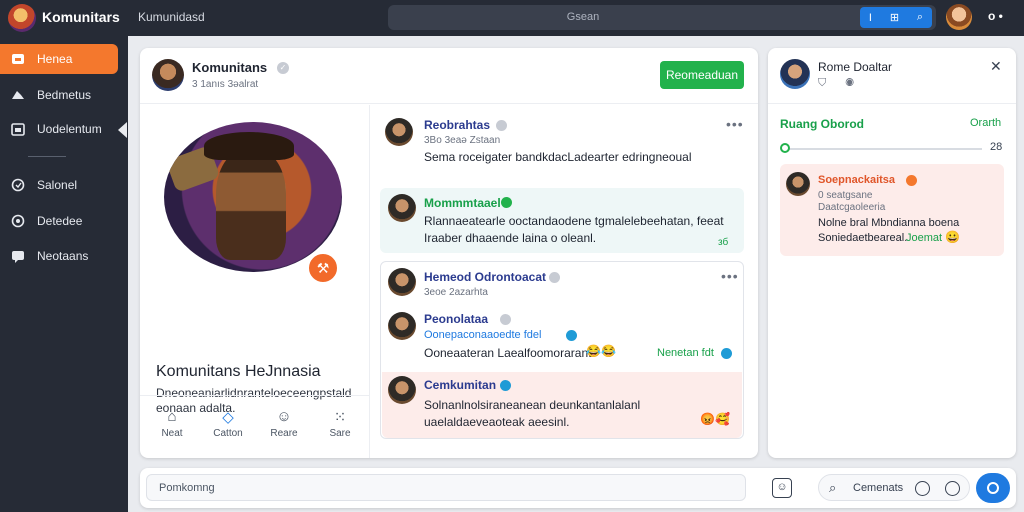 The image size is (1024, 512). I want to click on thread-author: Hemeod Odrontoacat, so click(485, 277).